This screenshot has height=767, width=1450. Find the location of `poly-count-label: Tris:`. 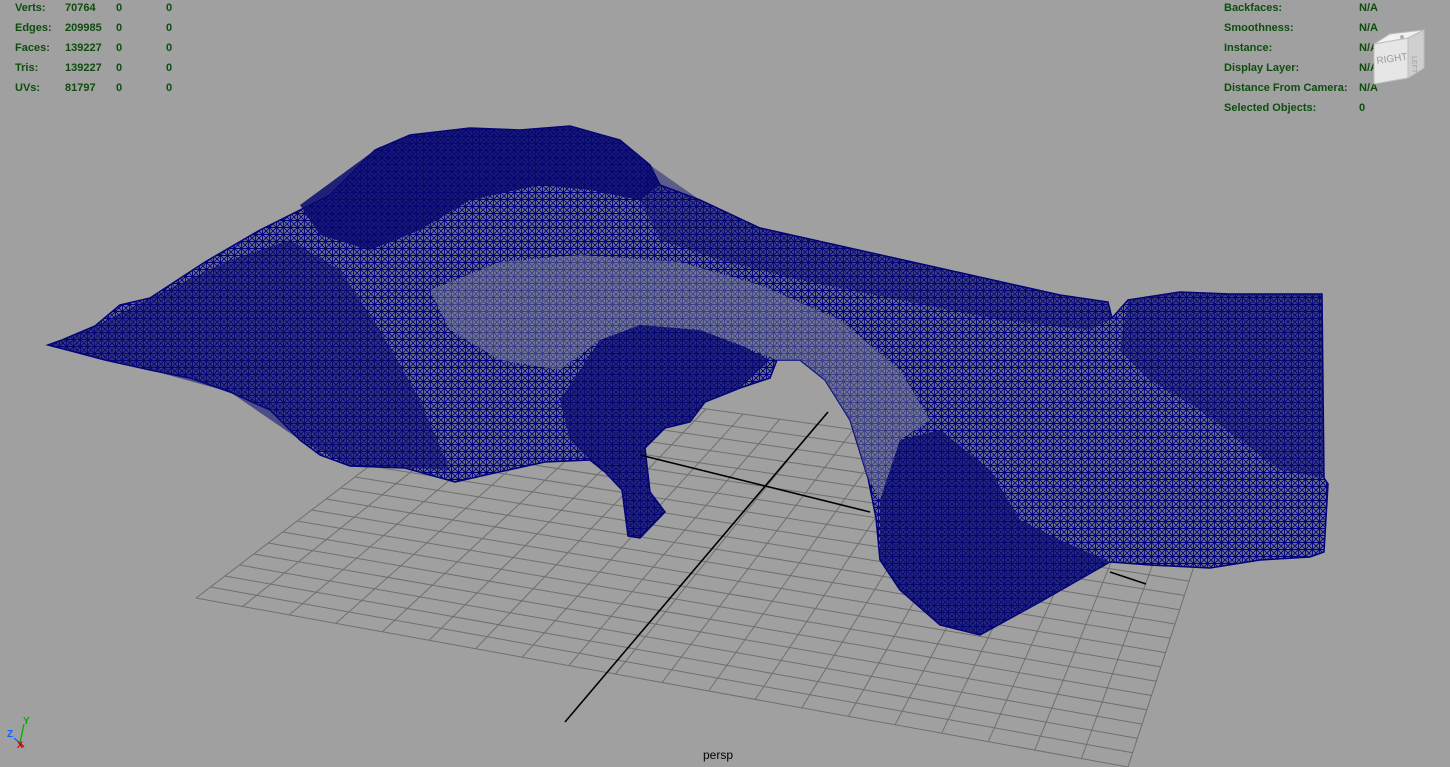

poly-count-label: Tris: is located at coordinates (27, 68).